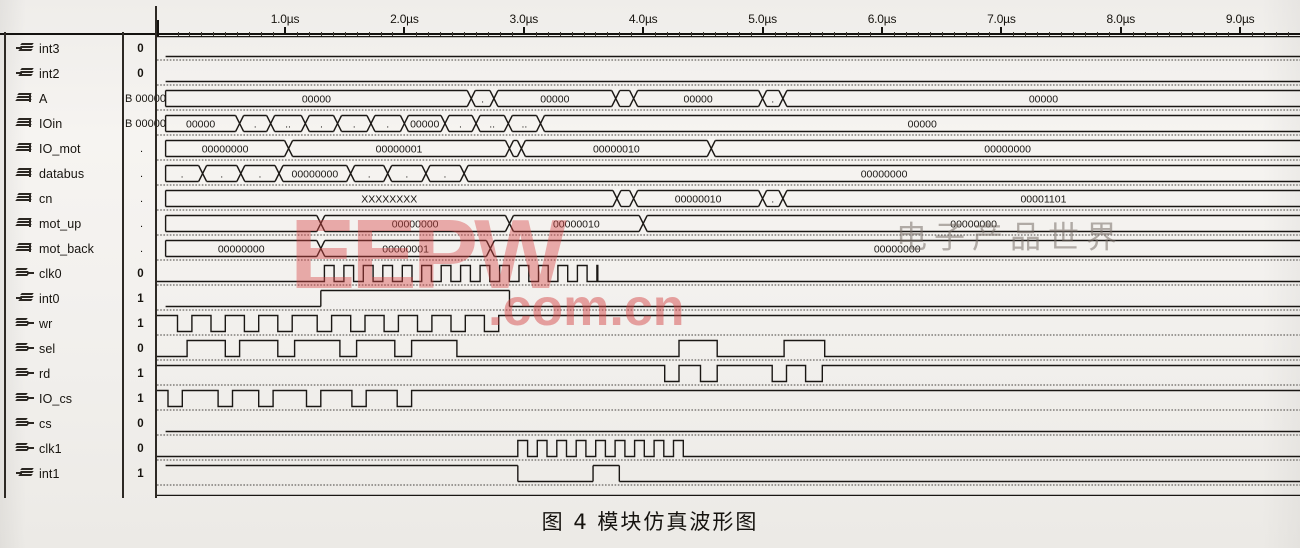 The width and height of the screenshot is (1300, 548). I want to click on signal-row-IO_mot: IO_mot, so click(64, 148).